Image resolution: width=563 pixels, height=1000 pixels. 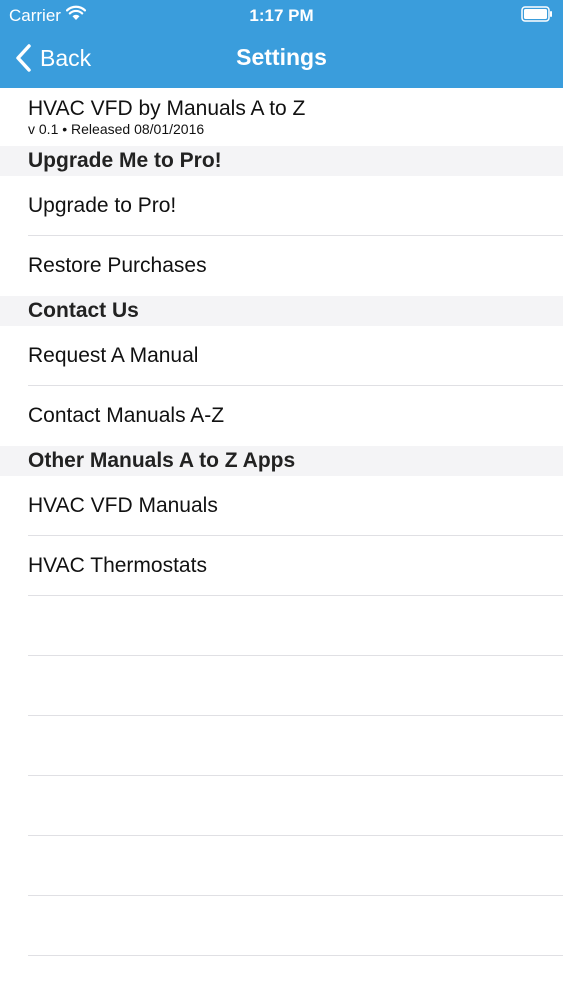 I want to click on navigation-bar: Back Settings, so click(x=281, y=59).